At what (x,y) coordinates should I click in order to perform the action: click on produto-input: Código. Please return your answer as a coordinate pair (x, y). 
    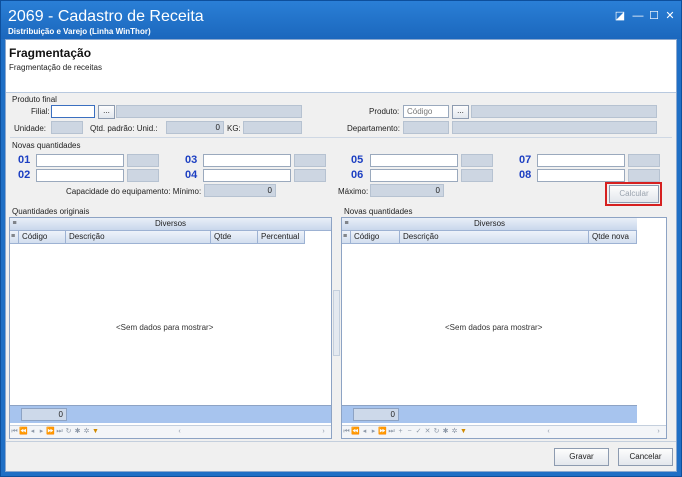
    Looking at the image, I should click on (426, 111).